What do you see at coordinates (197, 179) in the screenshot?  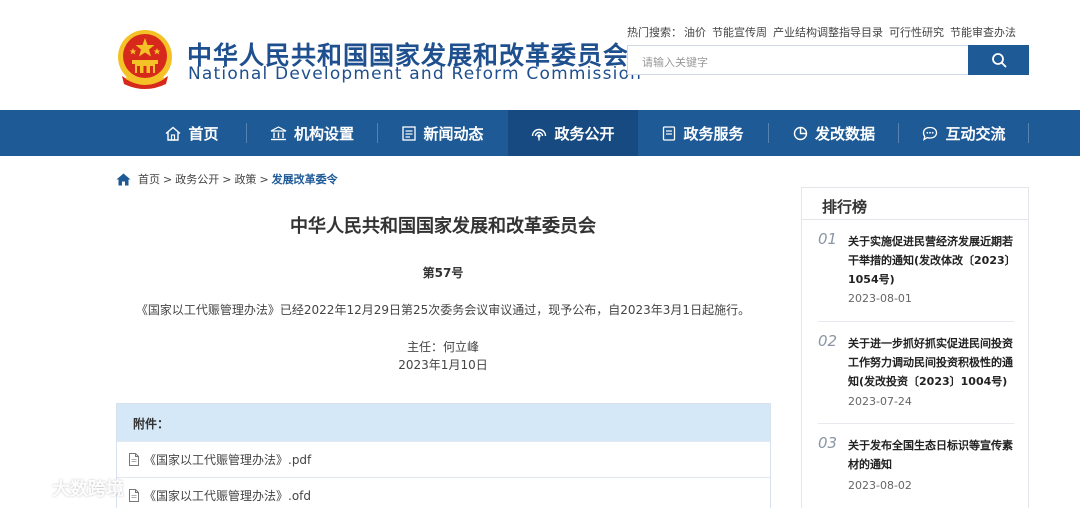 I see `breadcrumb-government-affairs: 政务公开` at bounding box center [197, 179].